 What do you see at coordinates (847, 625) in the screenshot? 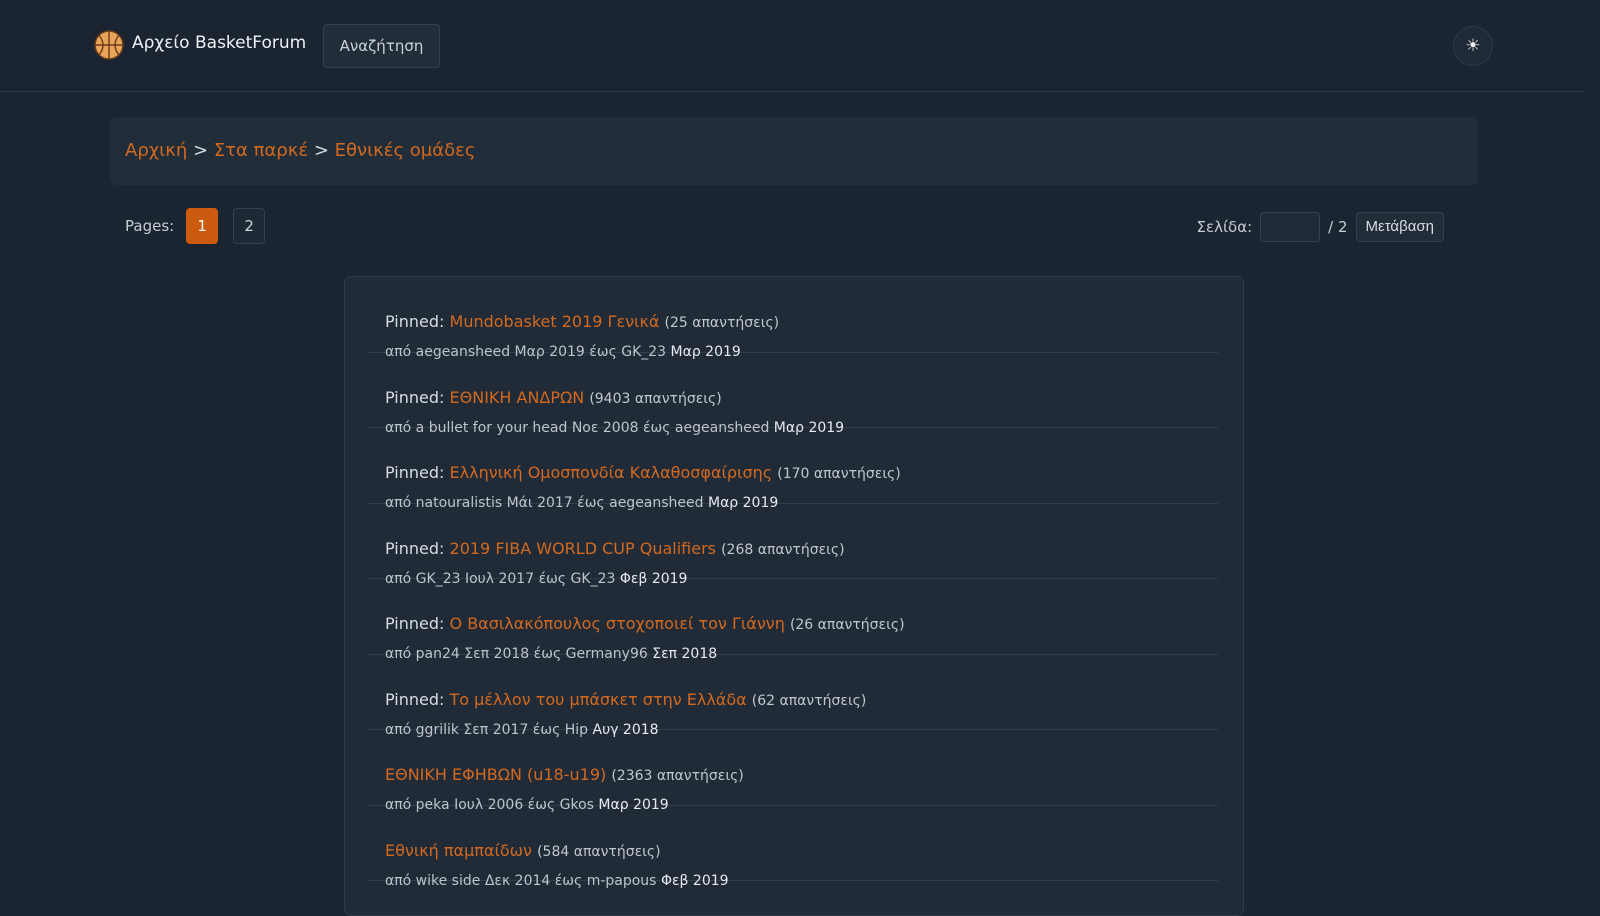
I see `reply-count: (26 απαντήσεις)` at bounding box center [847, 625].